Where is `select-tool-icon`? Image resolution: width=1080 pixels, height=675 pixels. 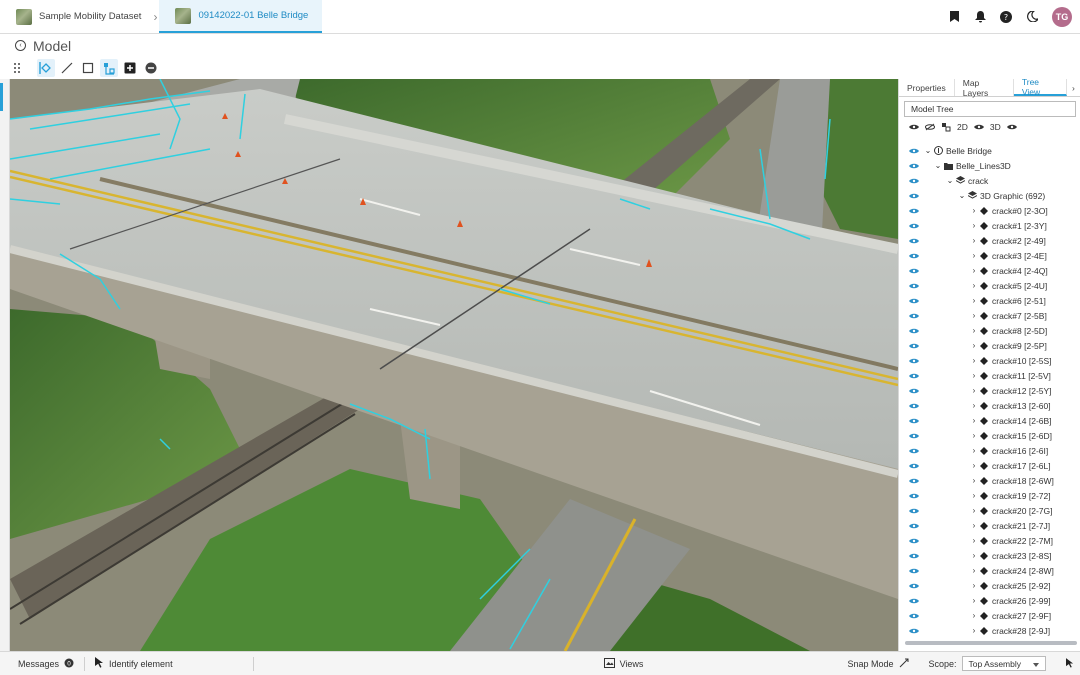 select-tool-icon is located at coordinates (46, 68).